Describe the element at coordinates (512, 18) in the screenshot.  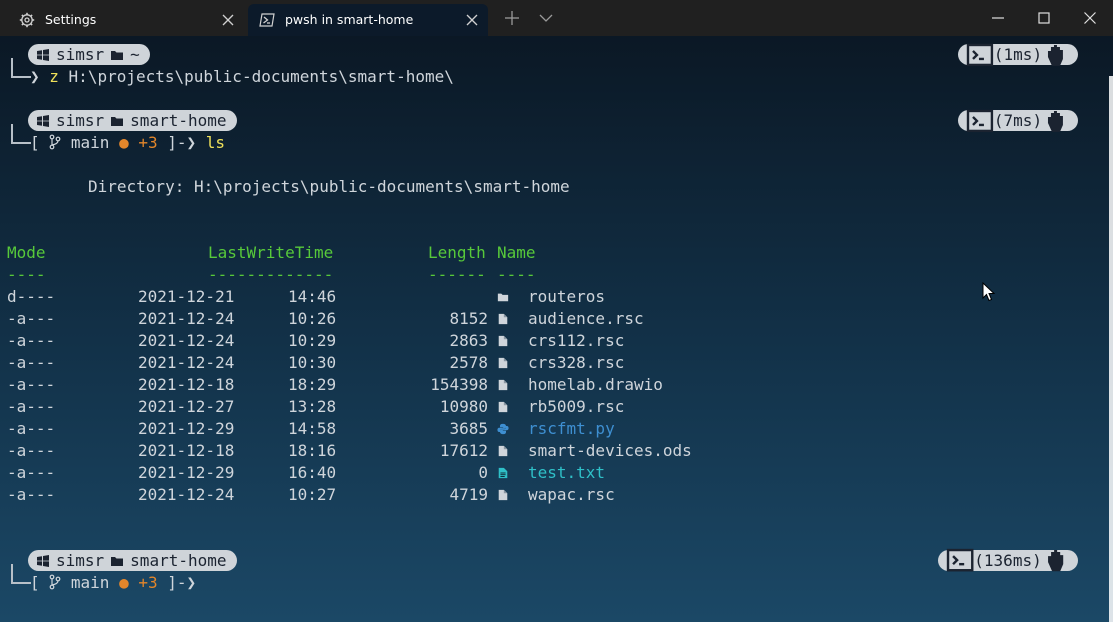
I see `new-tab-plus-icon` at that location.